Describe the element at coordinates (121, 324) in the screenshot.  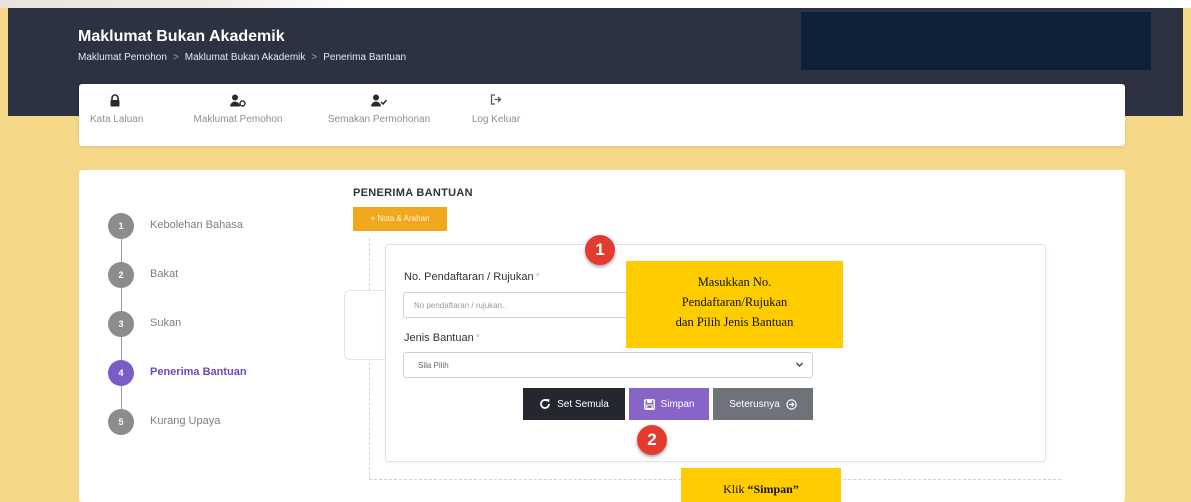
I see `step-number: 3` at that location.